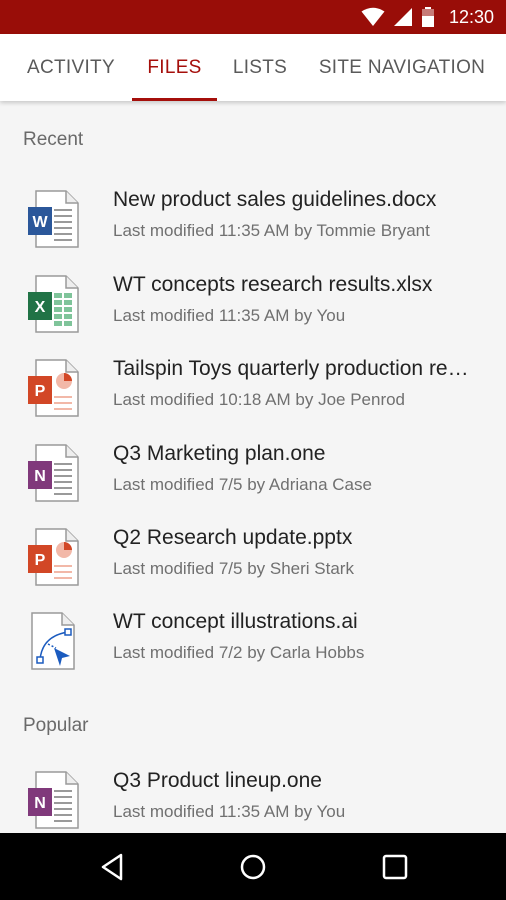 Image resolution: width=506 pixels, height=900 pixels. I want to click on file-name: WT concept illustrations.ai, so click(235, 621).